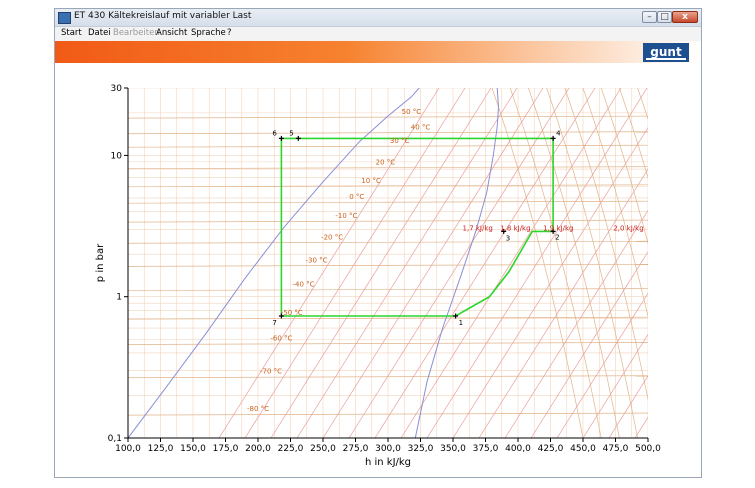 This screenshot has height=488, width=755. Describe the element at coordinates (583, 449) in the screenshot. I see `x-tick-label: 450,0` at that location.